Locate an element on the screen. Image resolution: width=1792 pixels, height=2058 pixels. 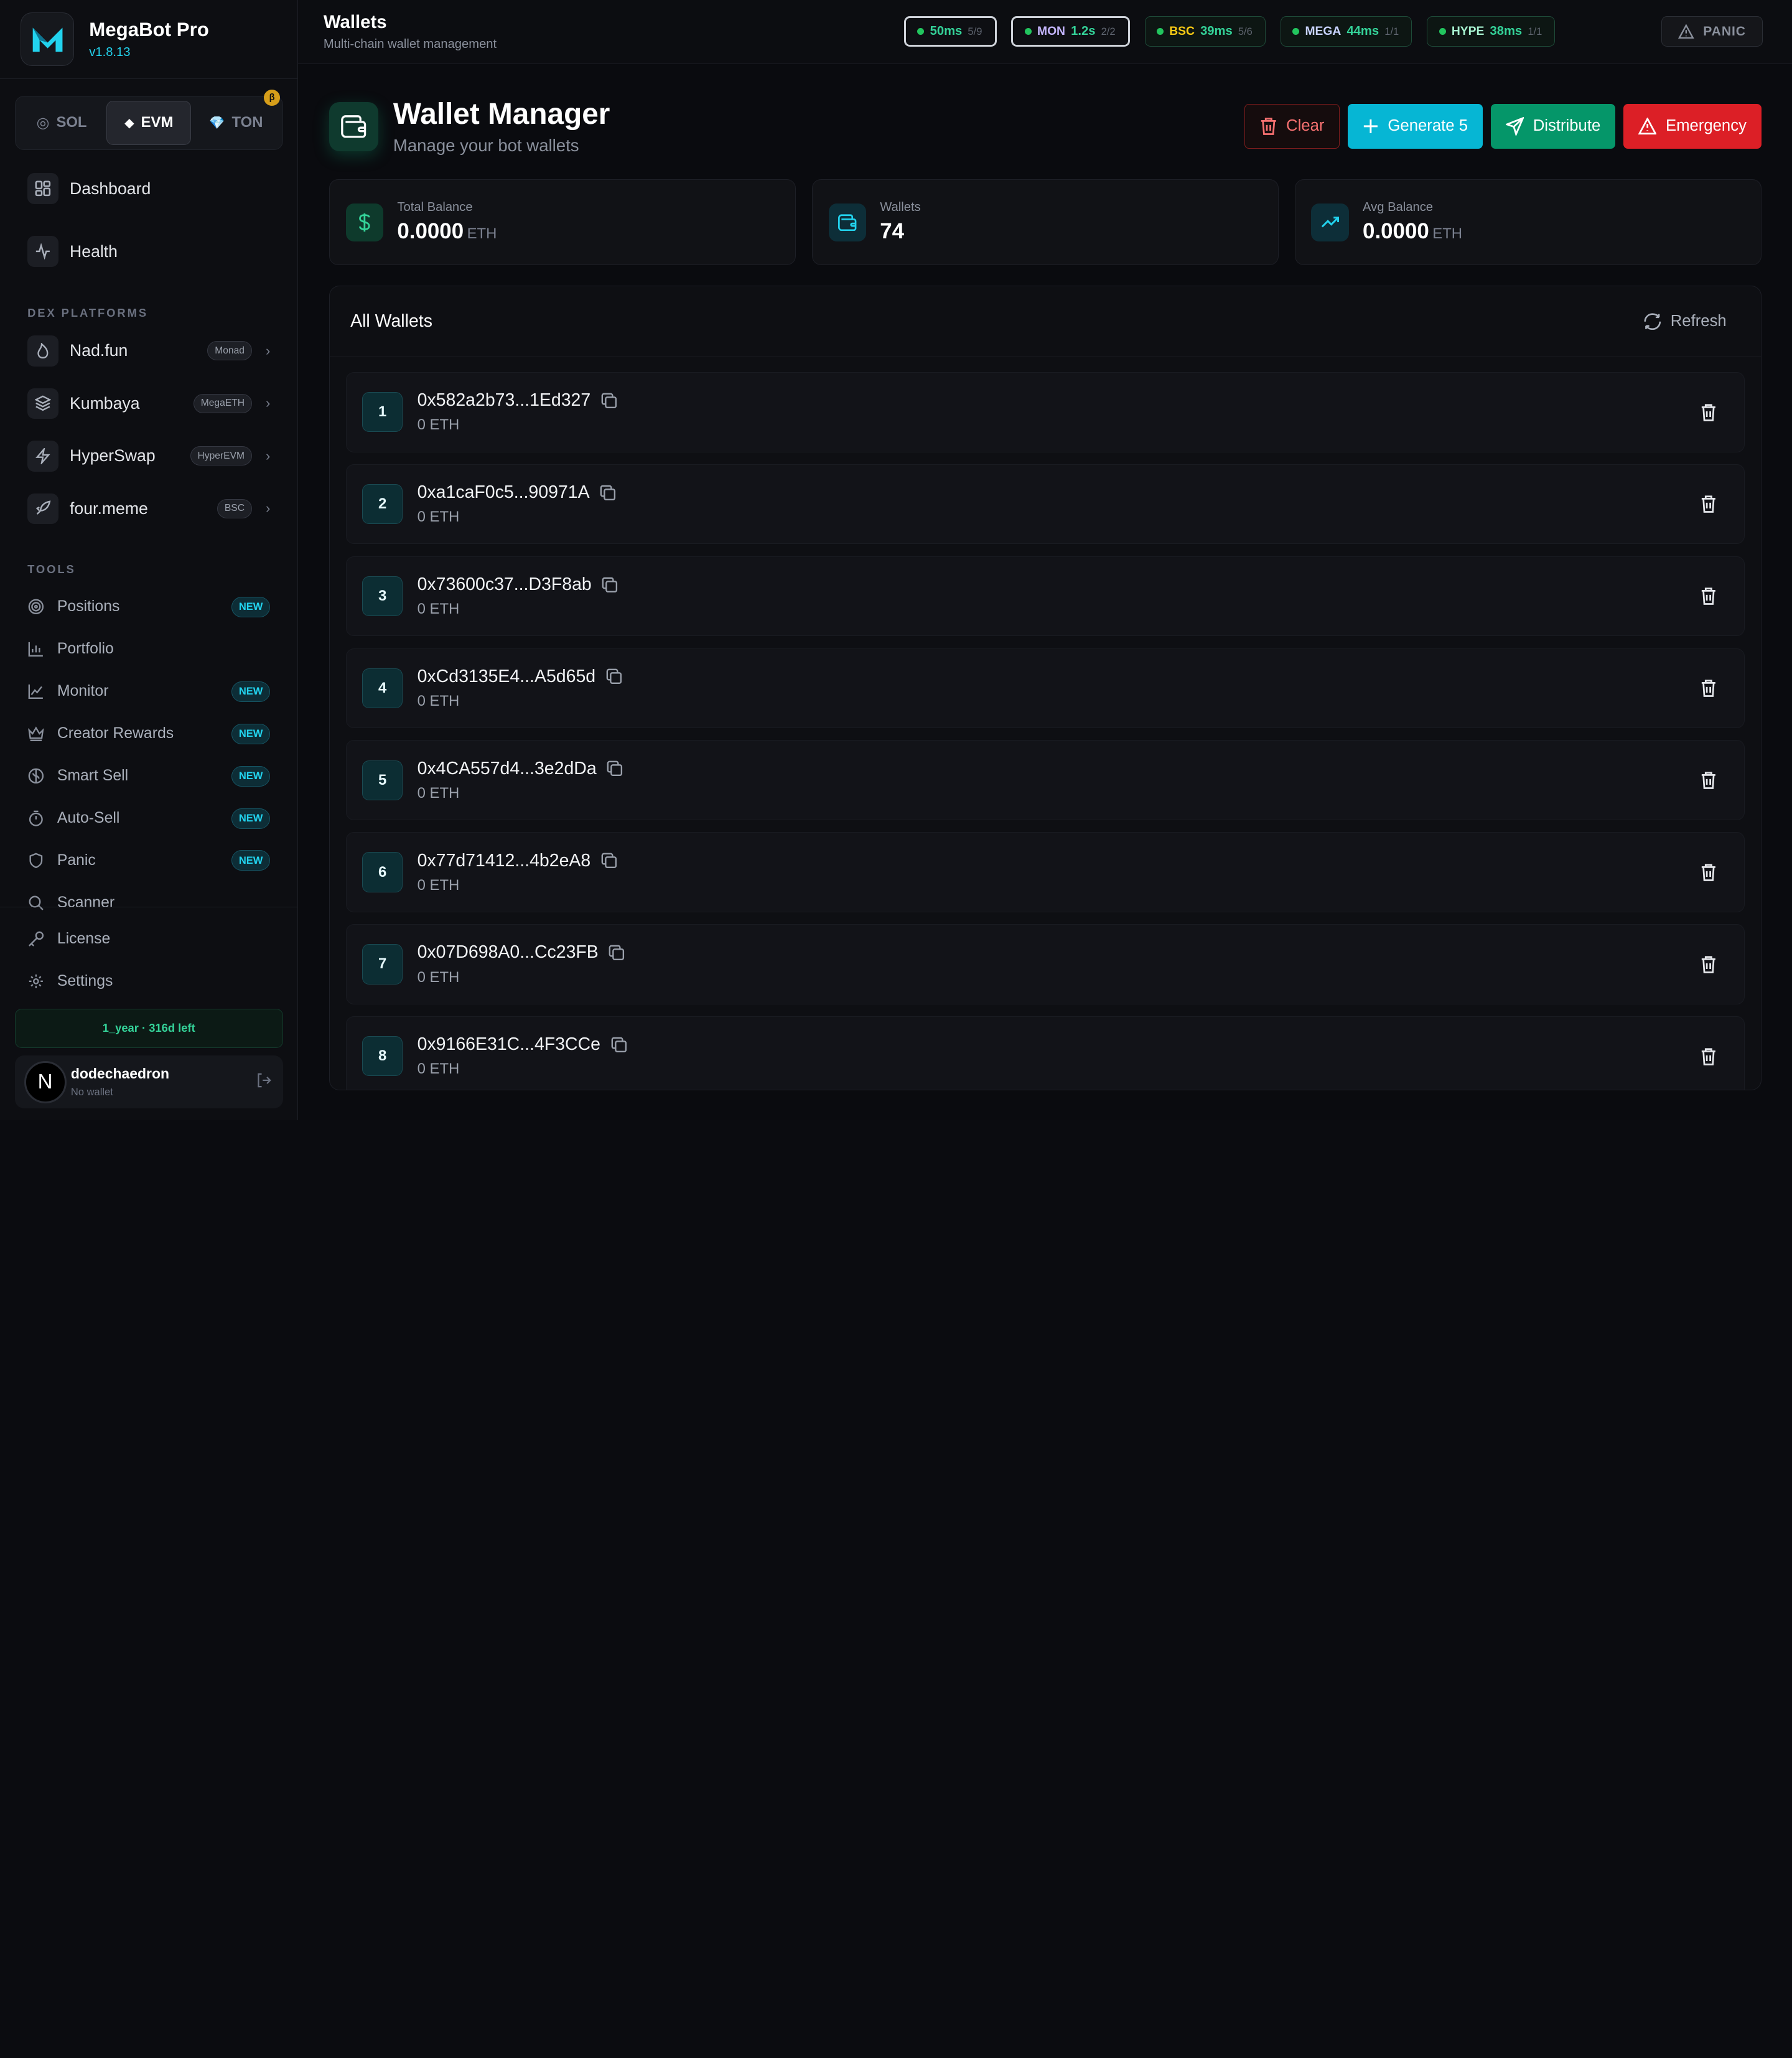
wallet-row: 1 0x582a2b73...1Ed327 0 ETH is located at coordinates (1045, 412).